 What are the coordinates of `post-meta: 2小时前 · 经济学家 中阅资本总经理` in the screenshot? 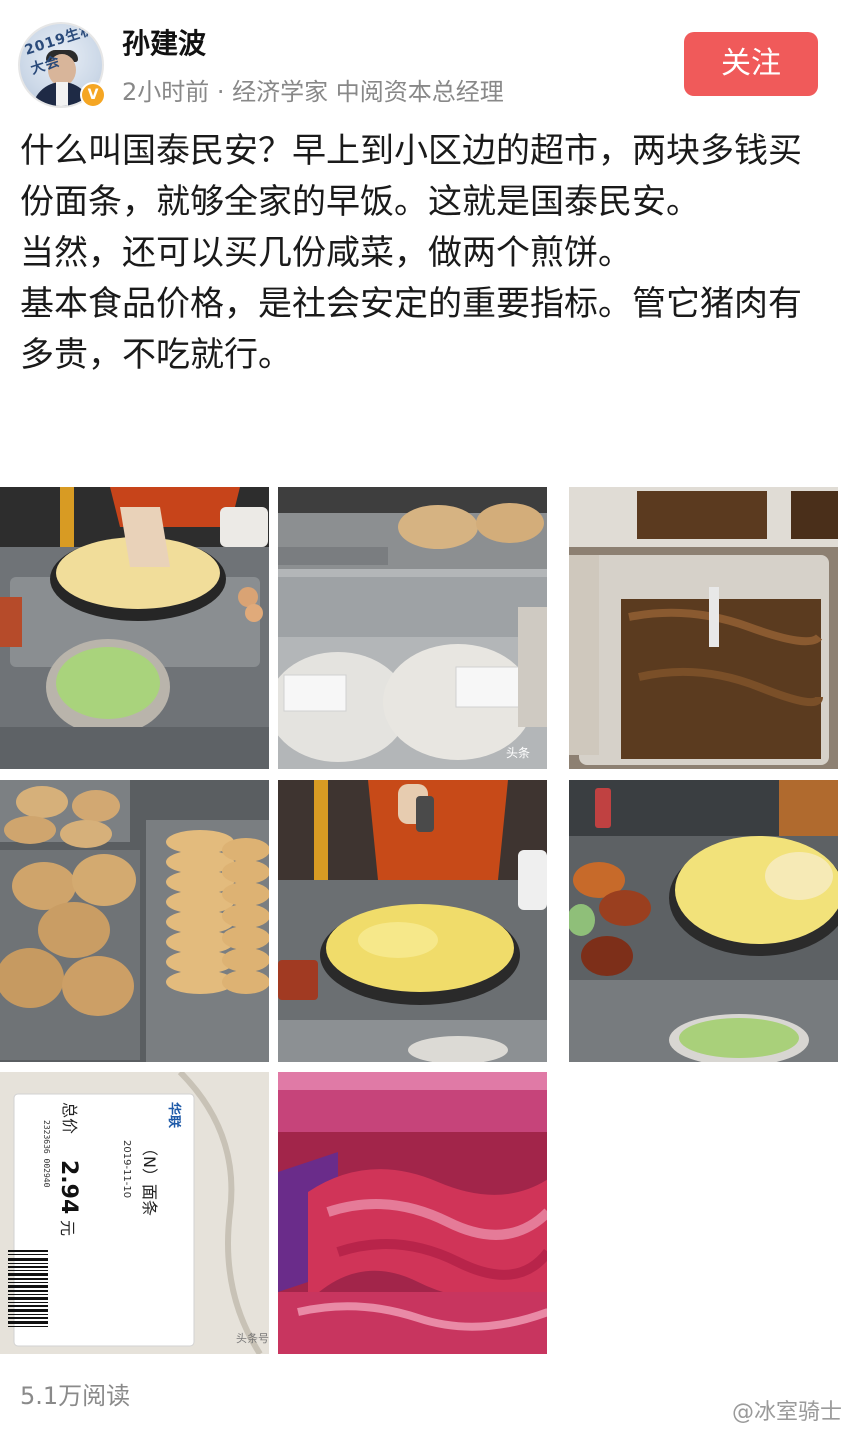 It's located at (313, 92).